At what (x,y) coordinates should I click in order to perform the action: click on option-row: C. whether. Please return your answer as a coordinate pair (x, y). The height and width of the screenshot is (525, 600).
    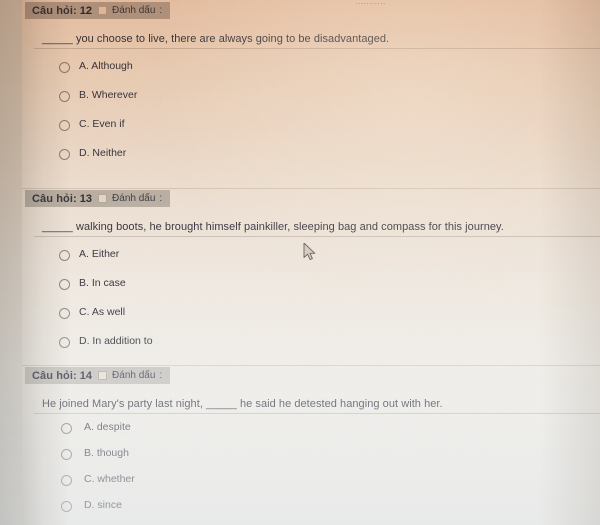
    Looking at the image, I should click on (300, 482).